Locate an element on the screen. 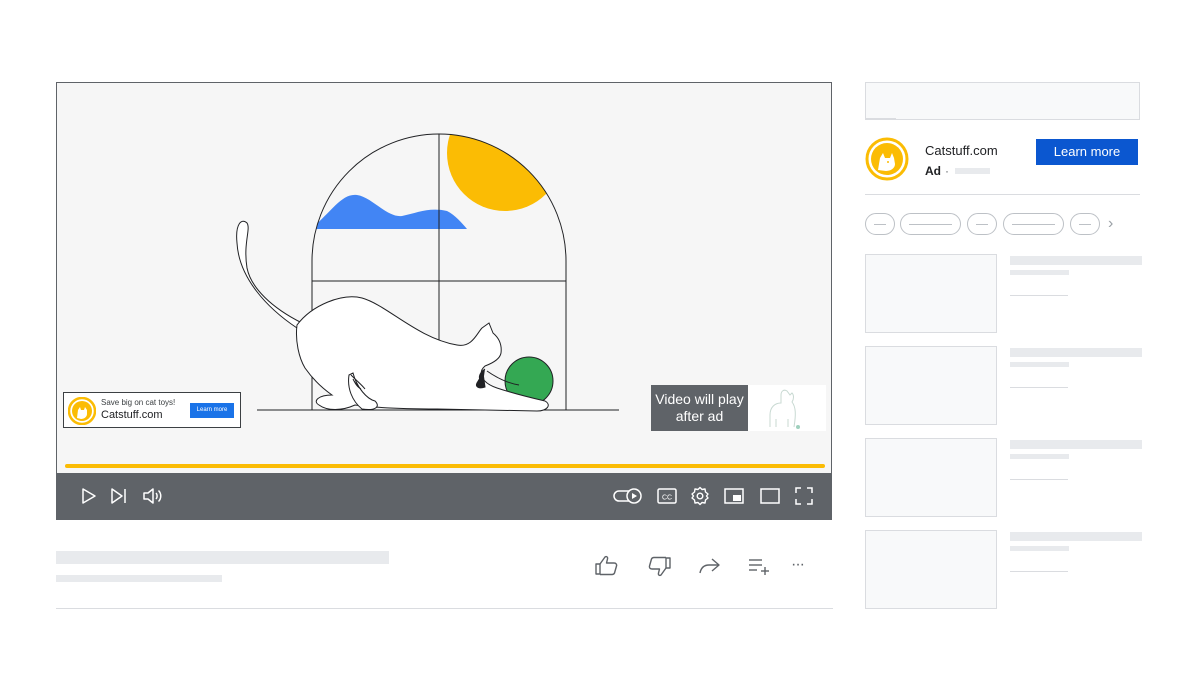 The width and height of the screenshot is (1200, 675). captions-label: CC is located at coordinates (667, 498).